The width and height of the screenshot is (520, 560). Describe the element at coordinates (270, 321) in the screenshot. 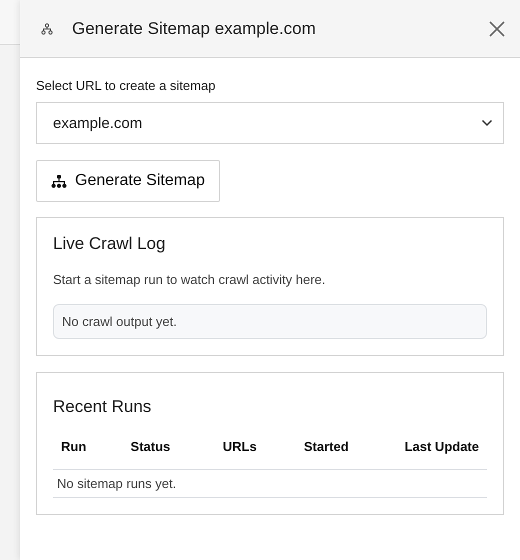

I see `log-output: No crawl output yet.` at that location.